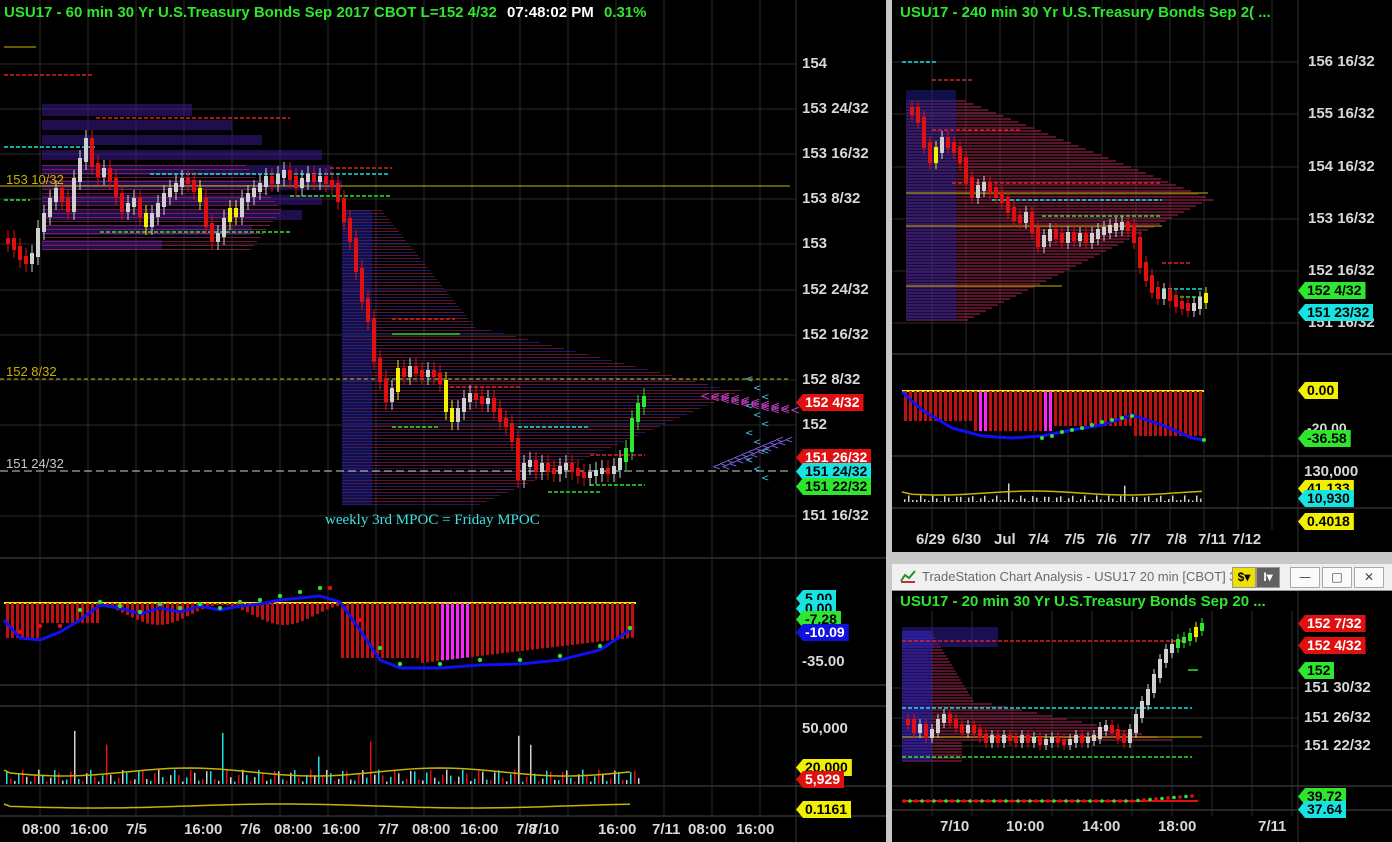 The width and height of the screenshot is (1392, 842). I want to click on time-axis-label: 08:00, so click(707, 829).